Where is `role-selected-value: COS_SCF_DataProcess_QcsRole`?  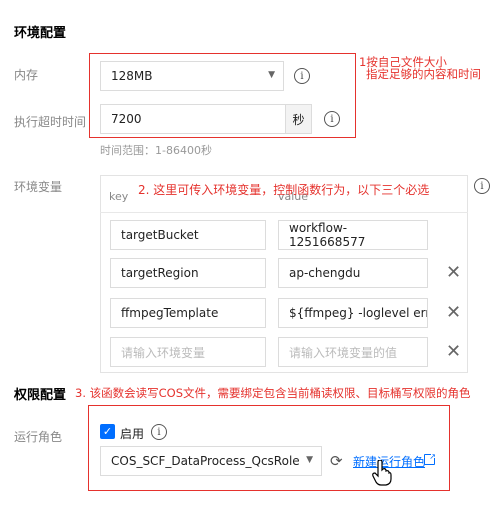
role-selected-value: COS_SCF_DataProcess_QcsRole is located at coordinates (205, 461).